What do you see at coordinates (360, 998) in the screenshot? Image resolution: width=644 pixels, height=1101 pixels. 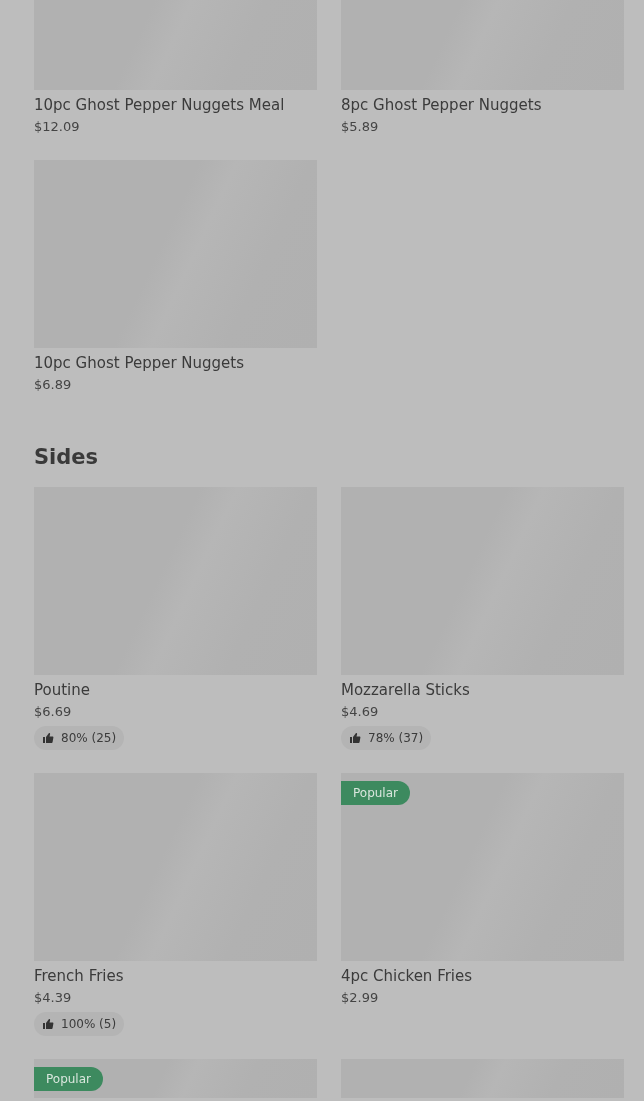 I see `item-price: $2.99` at bounding box center [360, 998].